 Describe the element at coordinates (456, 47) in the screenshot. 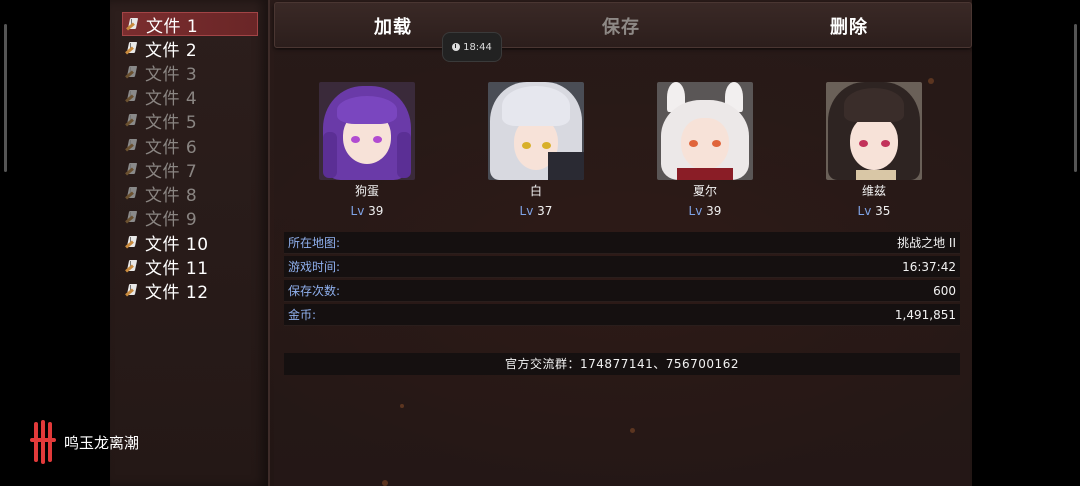

I see `clock-icon` at that location.